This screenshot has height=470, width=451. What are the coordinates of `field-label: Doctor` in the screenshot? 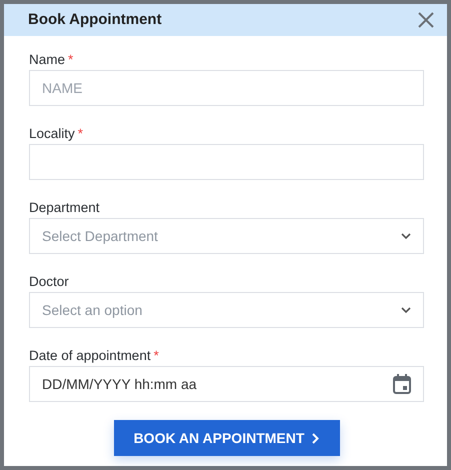 It's located at (49, 282).